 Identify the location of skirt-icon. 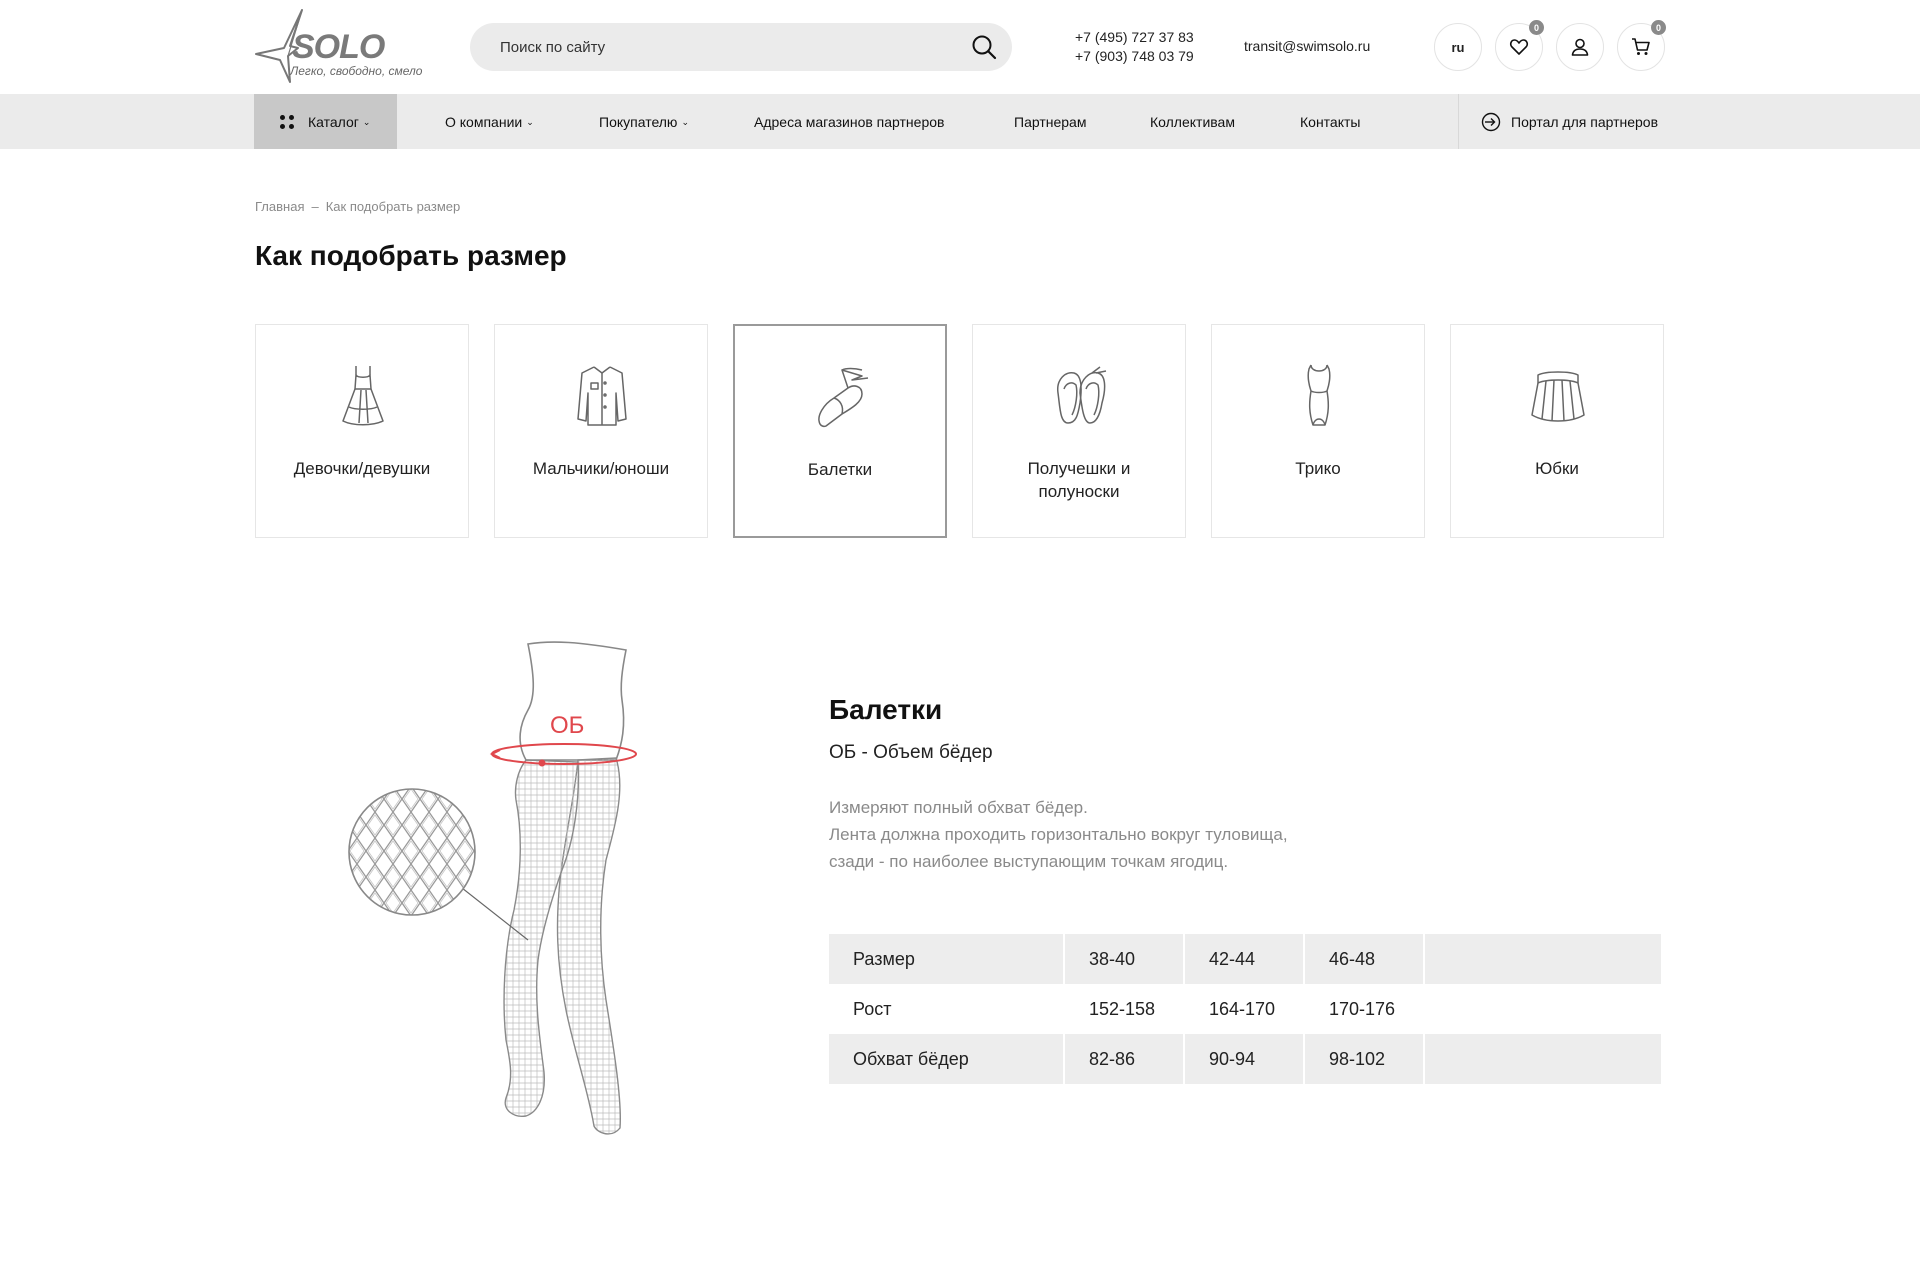
(1558, 396).